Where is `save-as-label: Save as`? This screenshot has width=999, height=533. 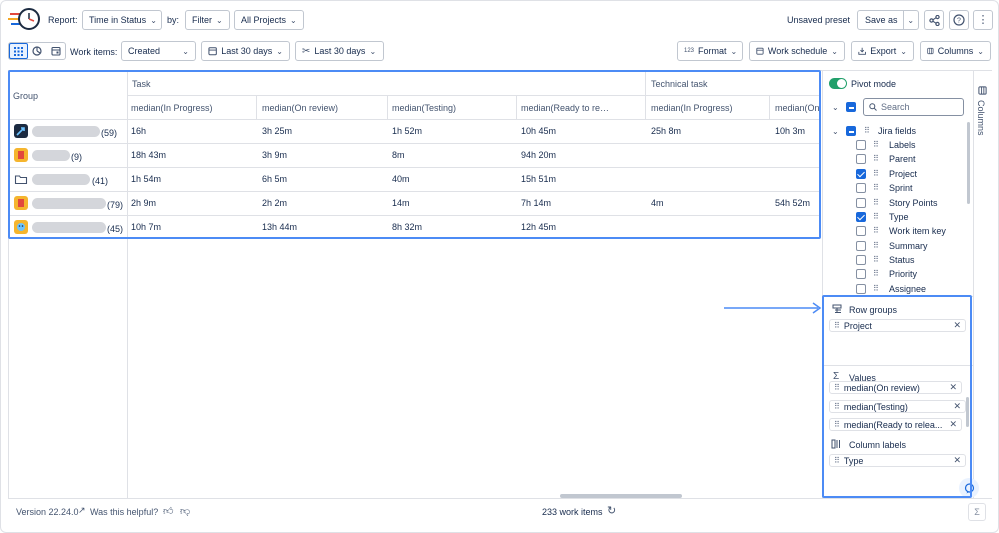
save-as-label: Save as is located at coordinates (881, 20).